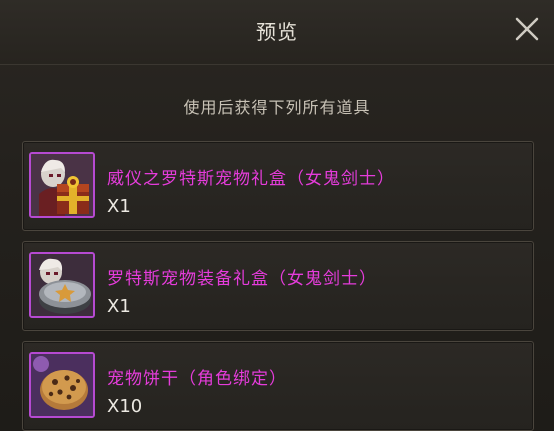  I want to click on dialog-title: 预览, so click(277, 32).